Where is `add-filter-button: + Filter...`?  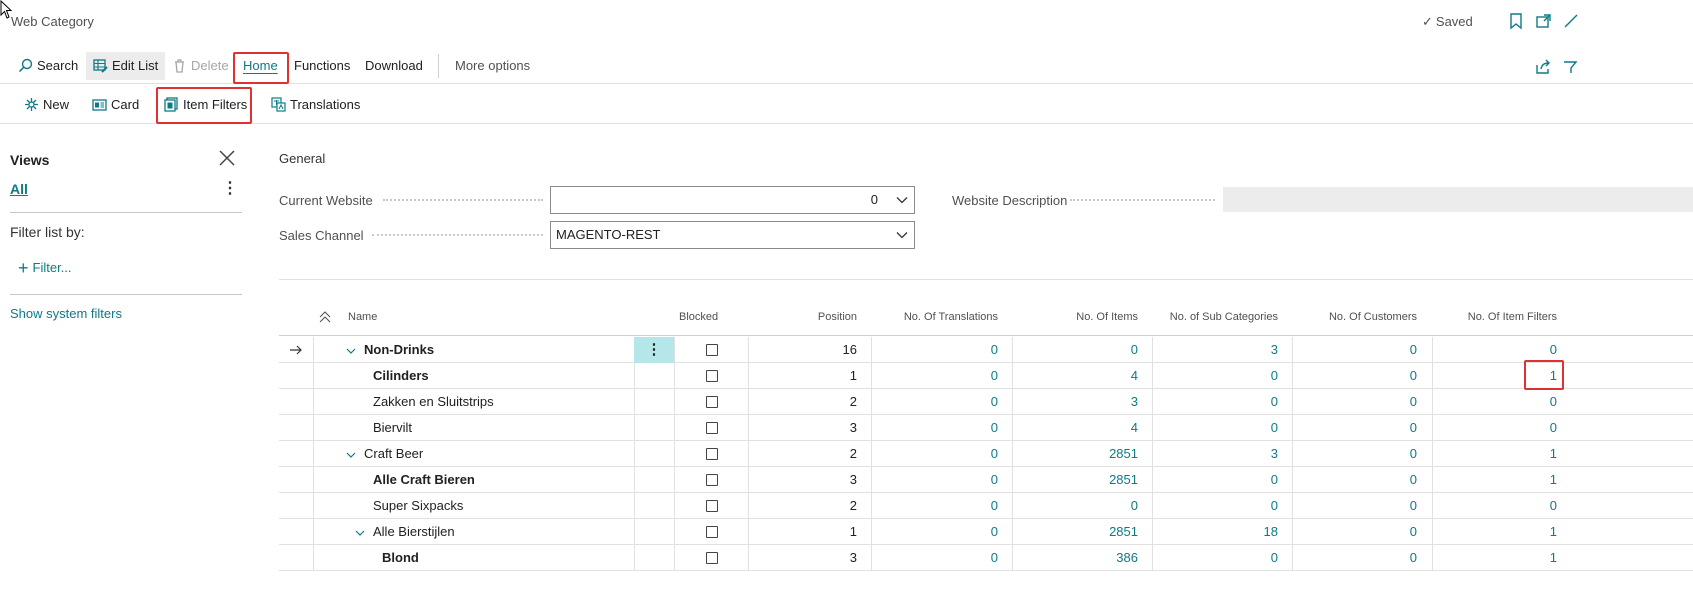 add-filter-button: + Filter... is located at coordinates (45, 268).